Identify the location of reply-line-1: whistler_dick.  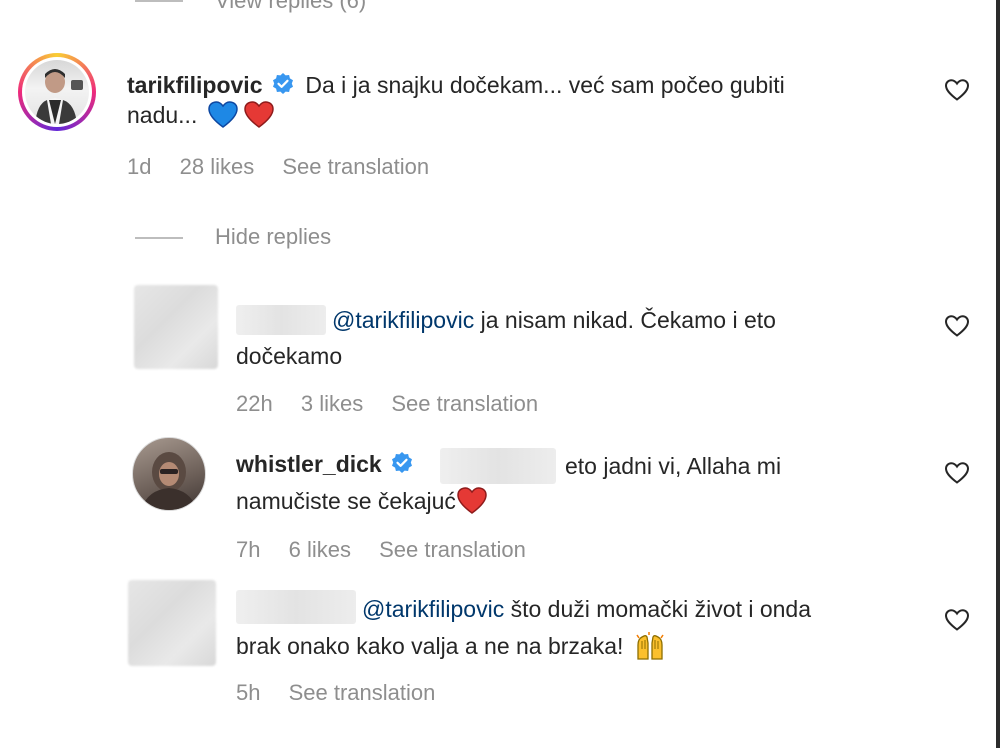
(325, 464).